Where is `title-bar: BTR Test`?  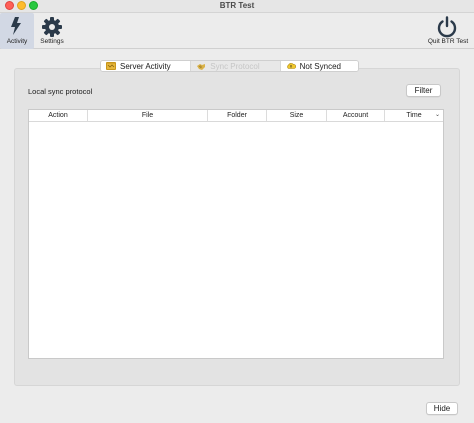 title-bar: BTR Test is located at coordinates (237, 6).